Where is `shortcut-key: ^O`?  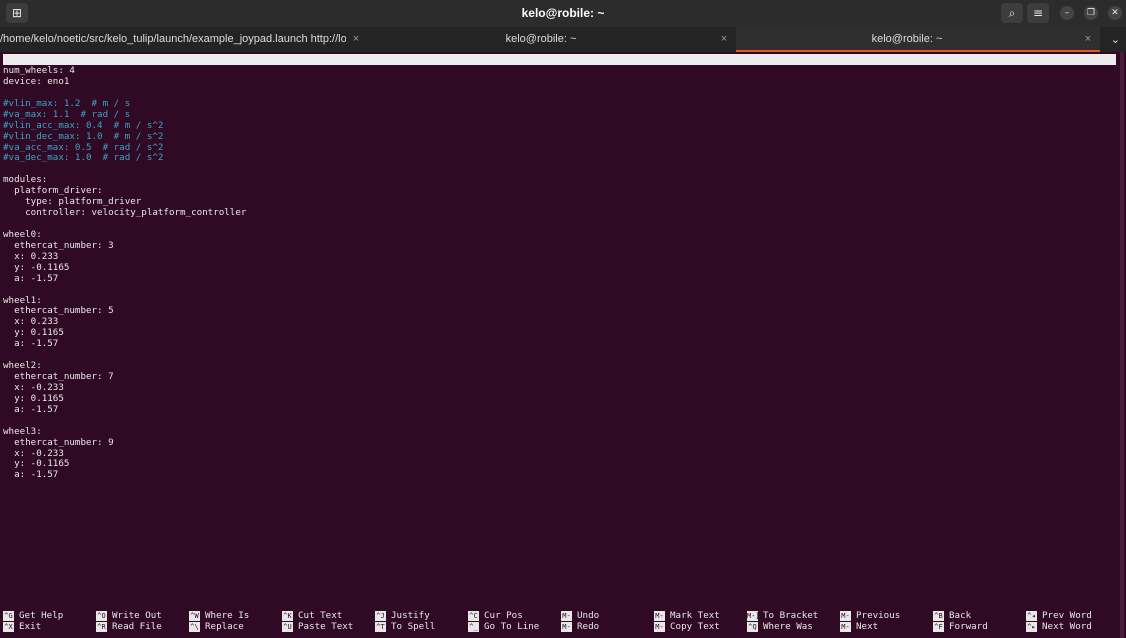
shortcut-key: ^O is located at coordinates (101, 616).